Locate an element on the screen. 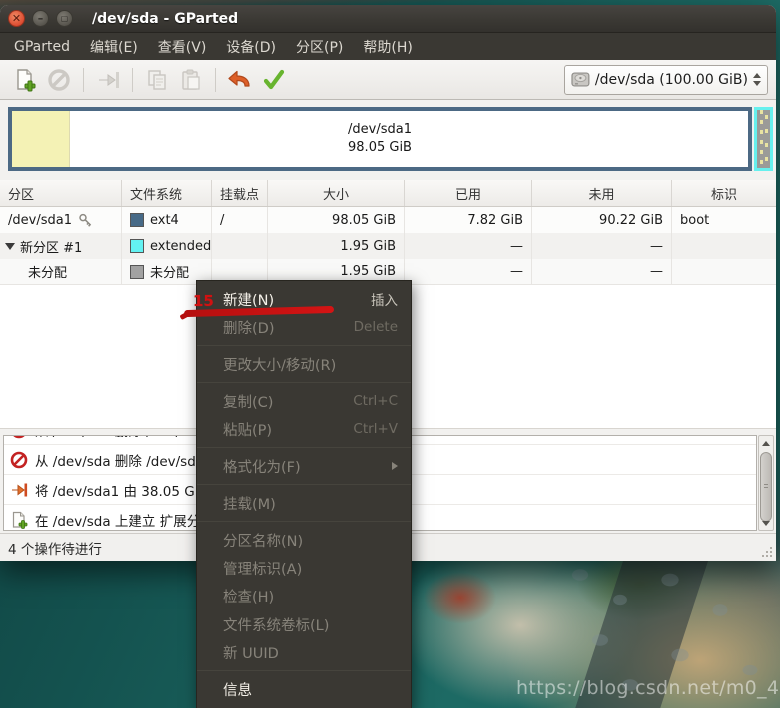 The width and height of the screenshot is (780, 708). size: 1.95 GiB is located at coordinates (336, 246).